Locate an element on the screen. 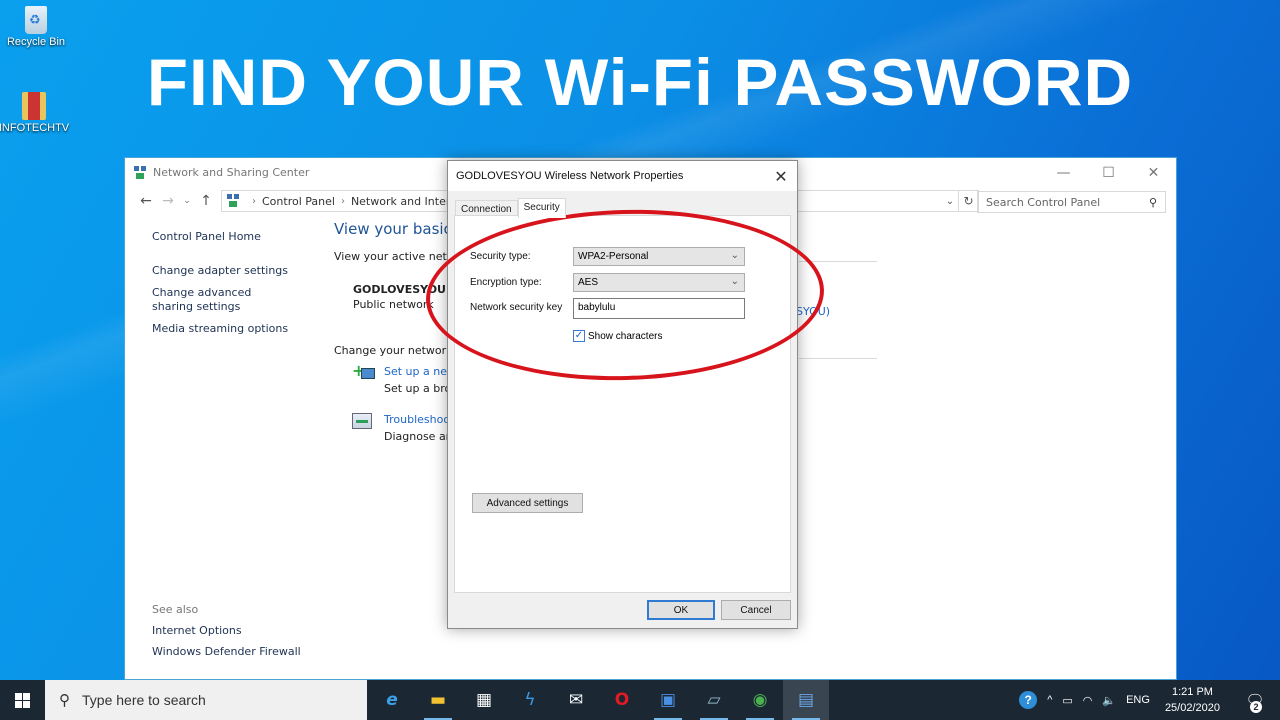 This screenshot has height=720, width=1280. see-also-internet-options: Internet Options is located at coordinates (226, 630).